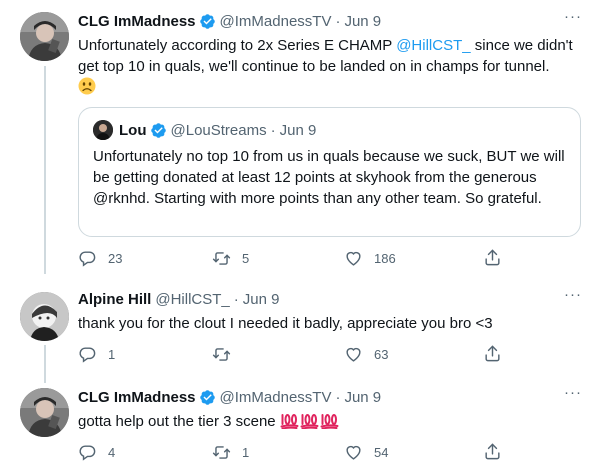 The height and width of the screenshot is (474, 599). What do you see at coordinates (133, 130) in the screenshot?
I see `quoted-display-name: Lou` at bounding box center [133, 130].